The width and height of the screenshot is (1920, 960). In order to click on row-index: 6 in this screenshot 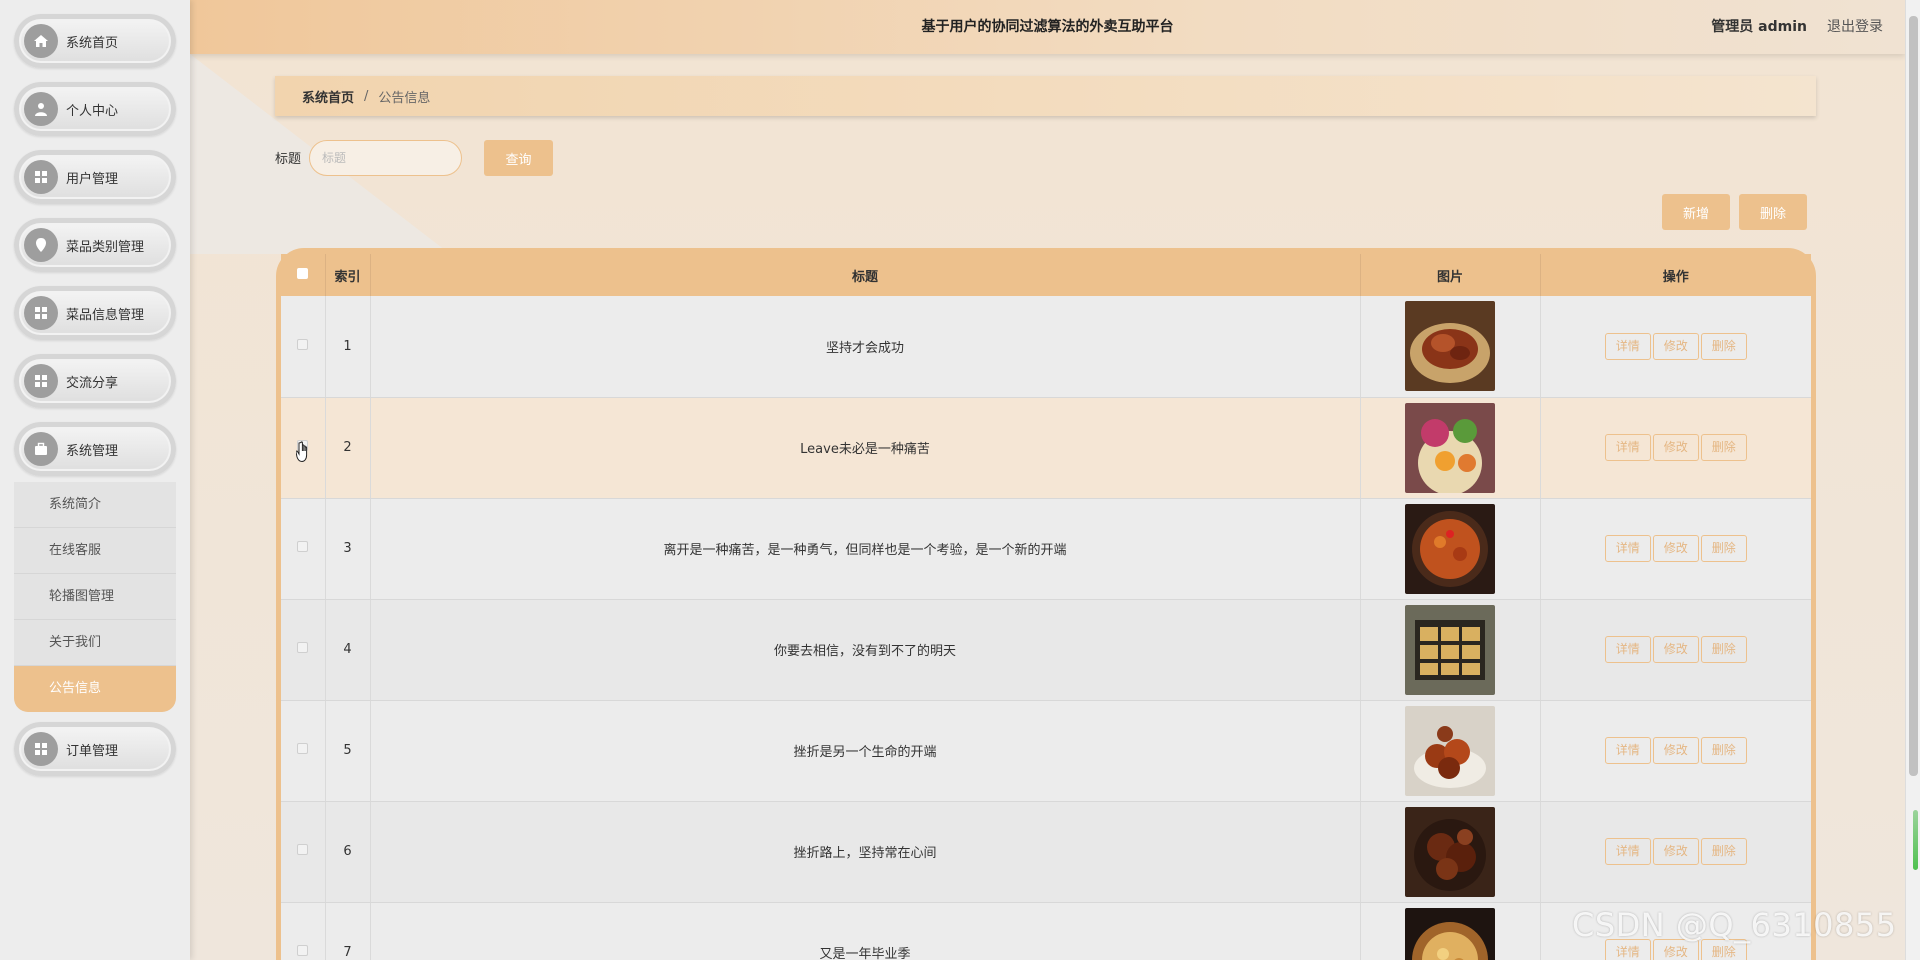, I will do `click(348, 852)`.